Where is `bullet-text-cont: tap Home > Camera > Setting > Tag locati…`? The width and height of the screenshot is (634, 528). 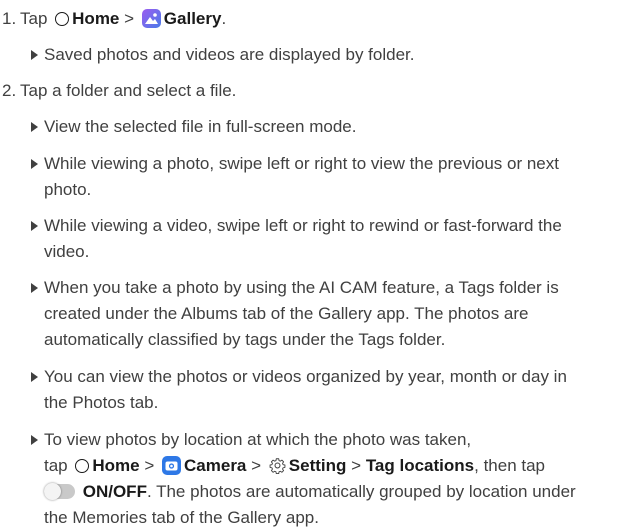 bullet-text-cont: tap Home > Camera > Setting > Tag locati… is located at coordinates (295, 465).